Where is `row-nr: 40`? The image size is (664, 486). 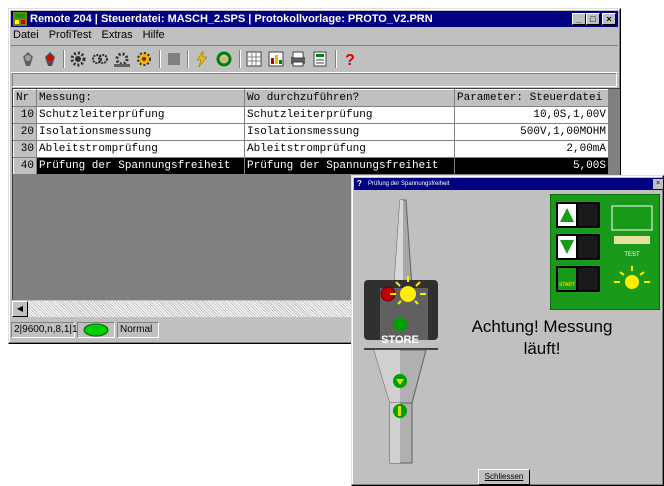 row-nr: 40 is located at coordinates (25, 166).